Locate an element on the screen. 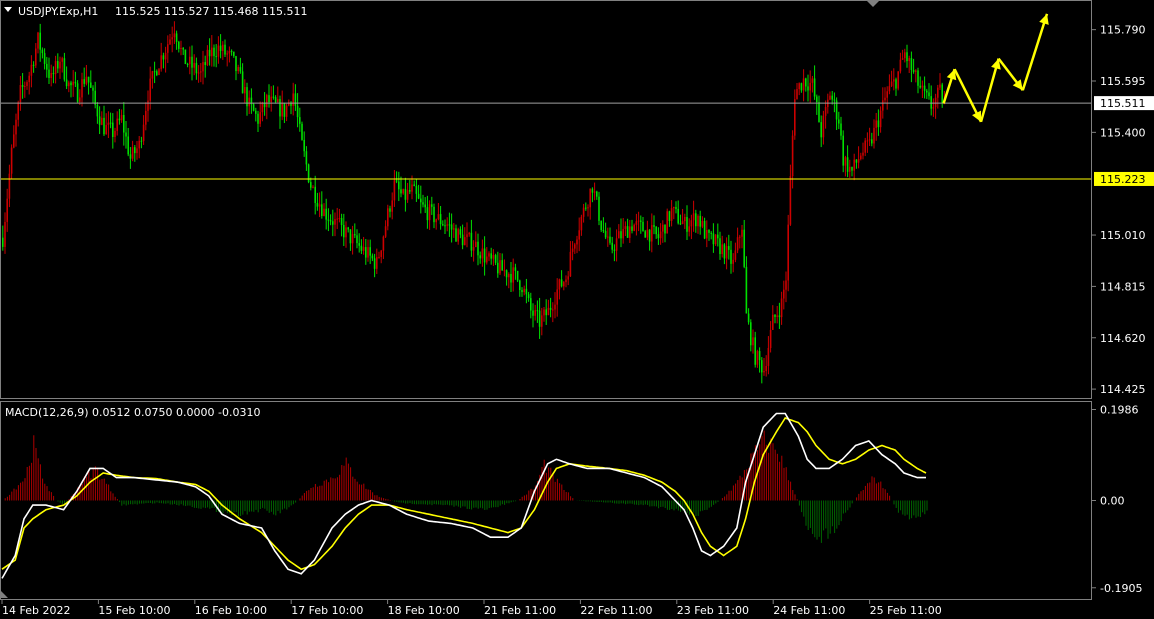  time-tick-label: 18 Feb 10:00 is located at coordinates (424, 610).